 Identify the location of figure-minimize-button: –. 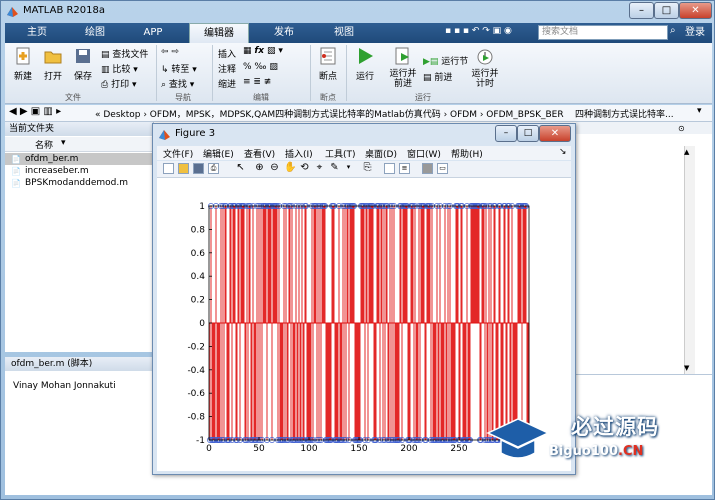
(506, 133).